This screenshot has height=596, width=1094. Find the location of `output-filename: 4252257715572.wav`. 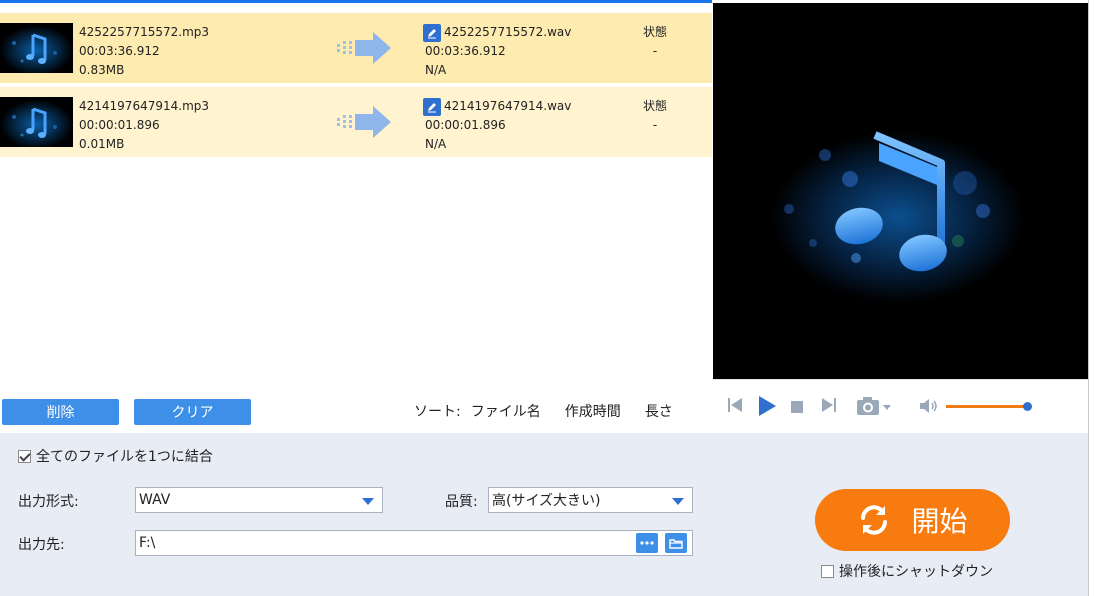

output-filename: 4252257715572.wav is located at coordinates (508, 32).